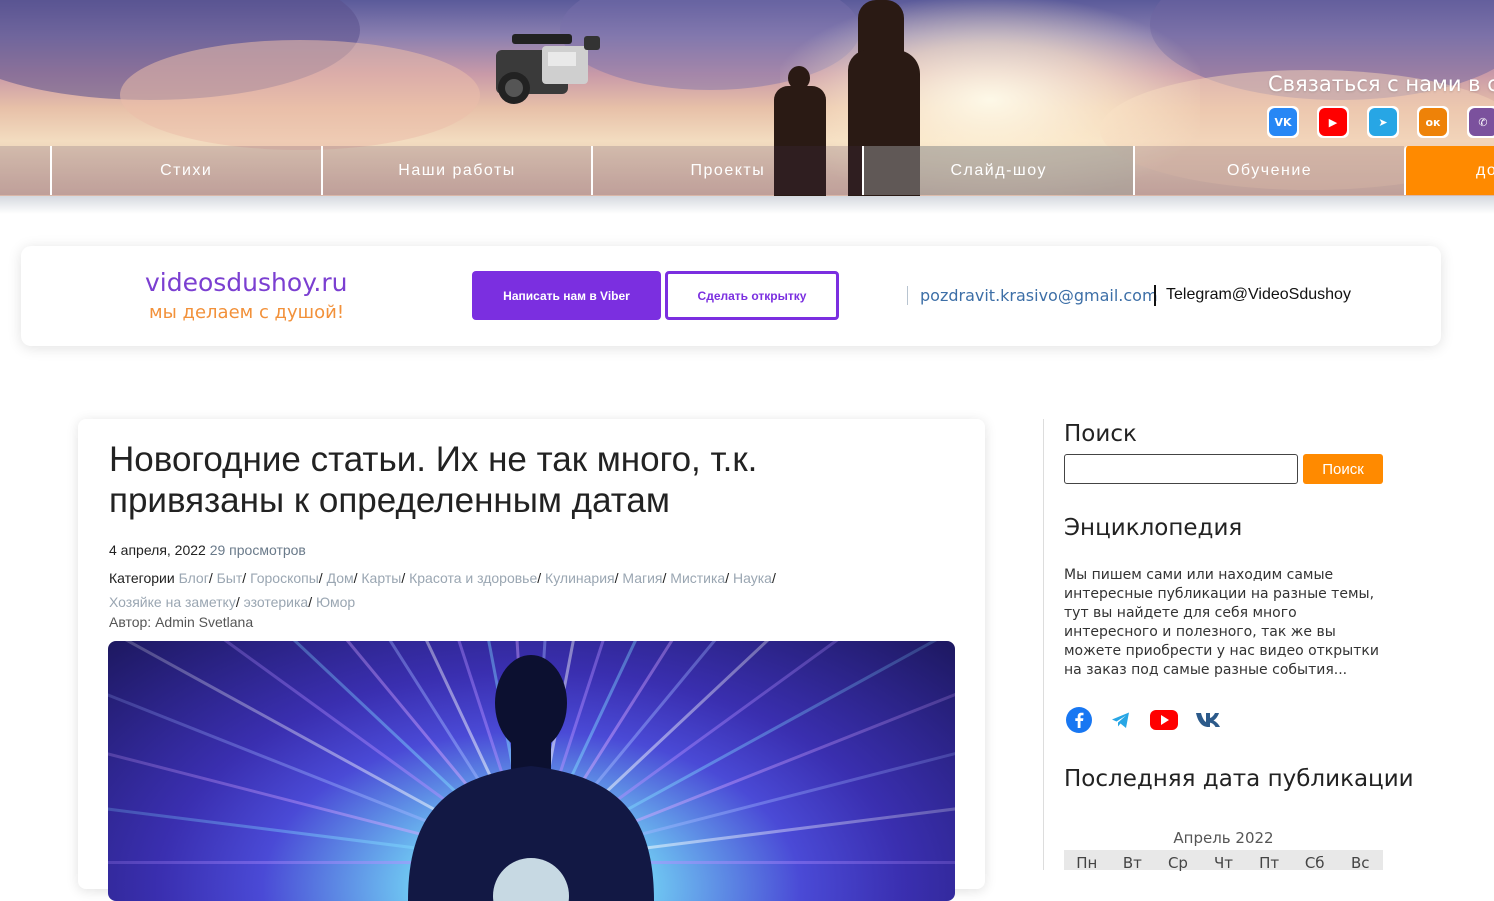 This screenshot has height=901, width=1494. What do you see at coordinates (25, 170) in the screenshot?
I see `nav-item-blank` at bounding box center [25, 170].